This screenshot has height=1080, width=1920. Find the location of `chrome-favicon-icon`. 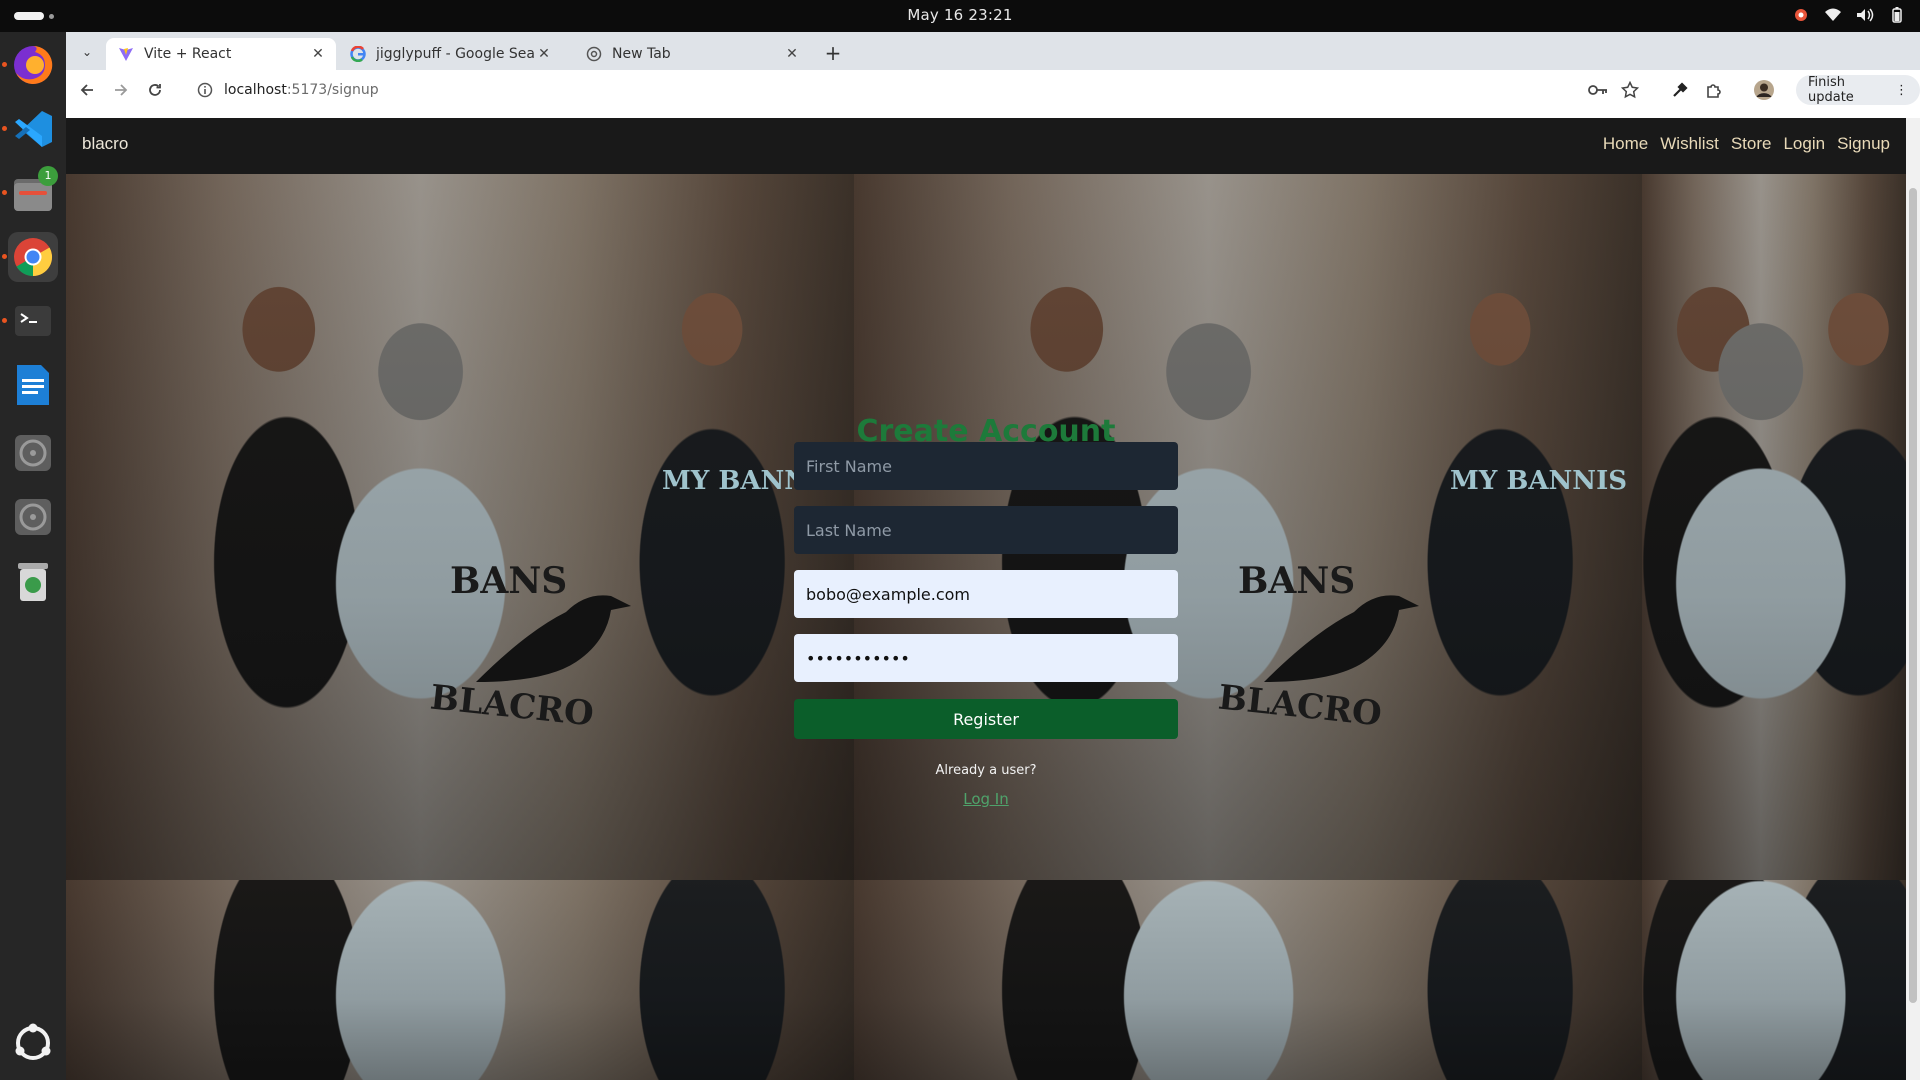

chrome-favicon-icon is located at coordinates (594, 54).